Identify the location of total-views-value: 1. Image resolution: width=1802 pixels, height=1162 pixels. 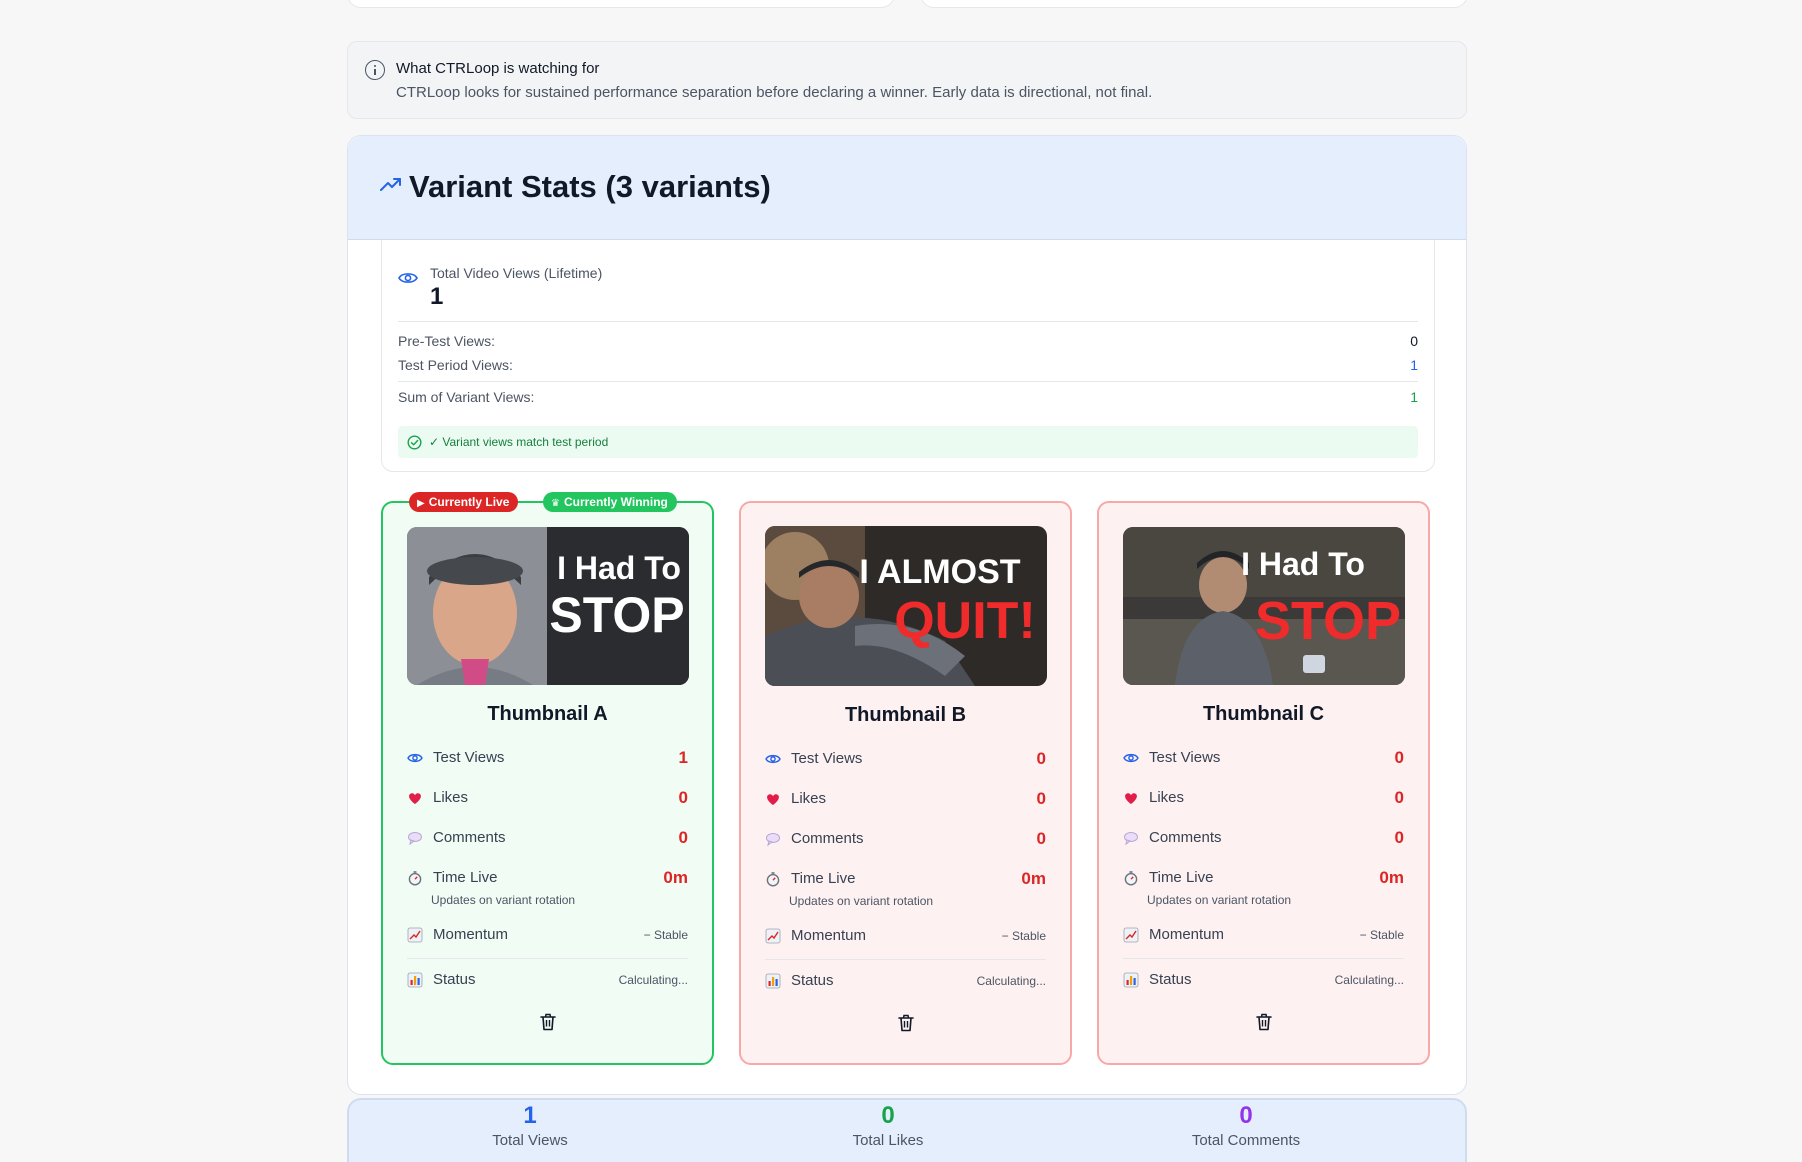
(437, 296).